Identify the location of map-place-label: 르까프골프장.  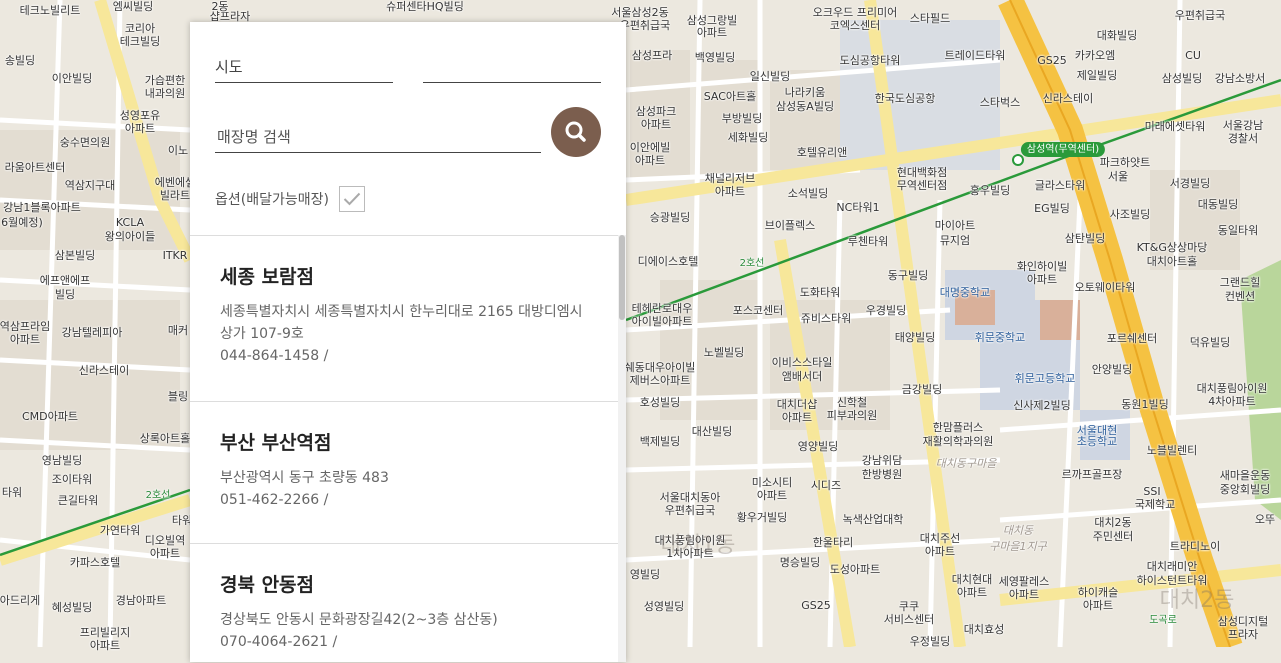
(1092, 474).